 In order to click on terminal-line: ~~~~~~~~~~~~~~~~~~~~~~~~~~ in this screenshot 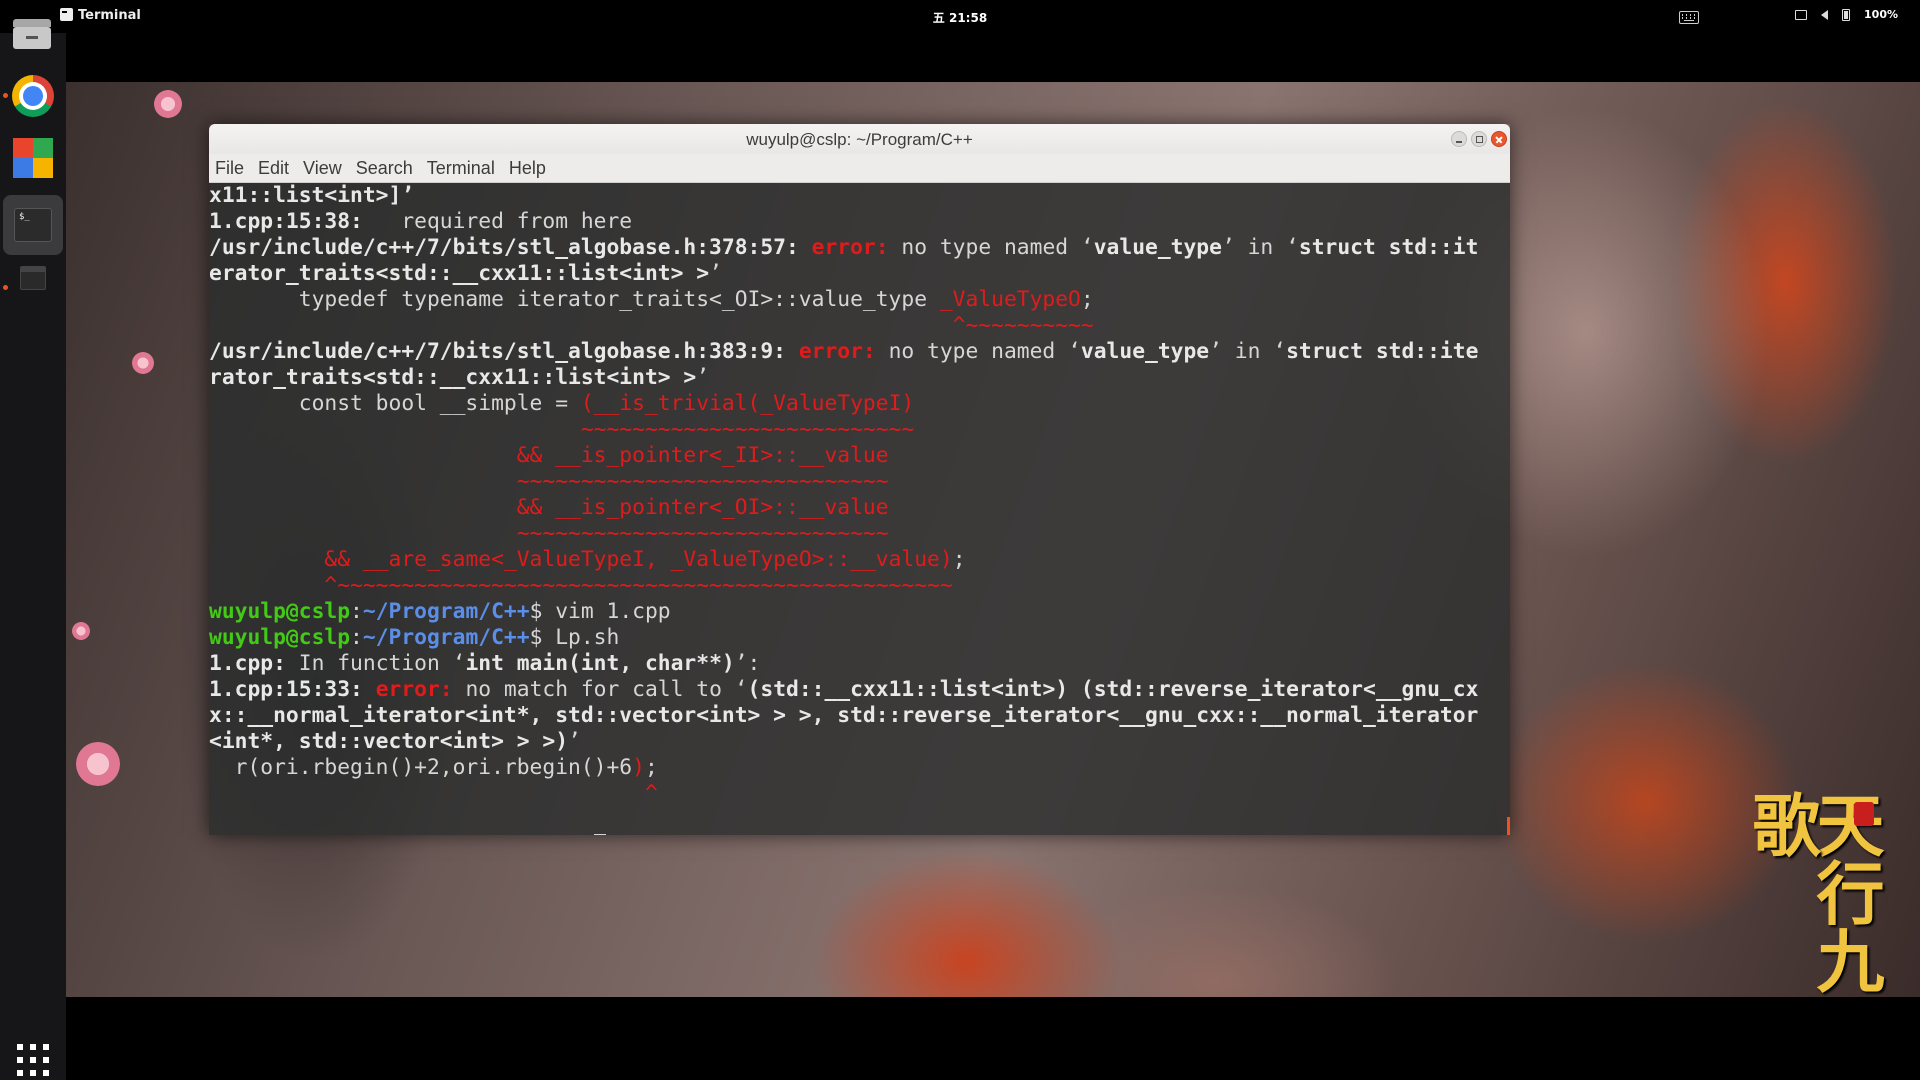, I will do `click(859, 430)`.